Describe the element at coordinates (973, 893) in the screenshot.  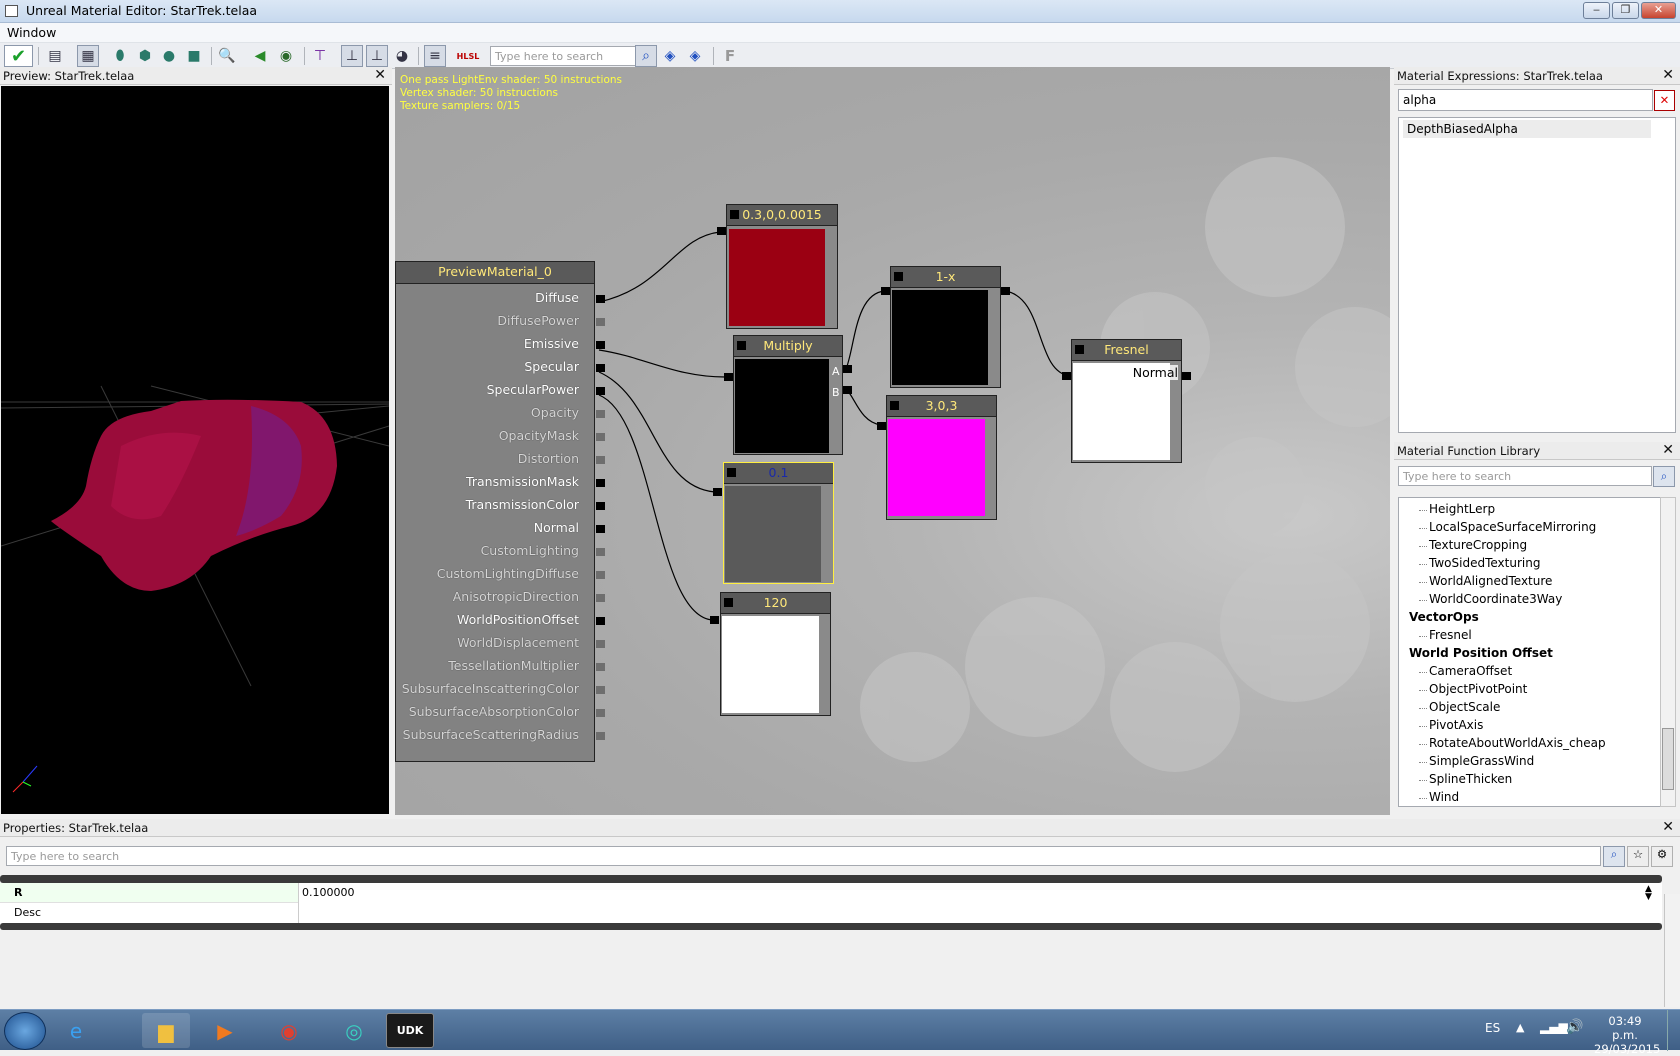
I see `property-value-input: 0.100000` at that location.